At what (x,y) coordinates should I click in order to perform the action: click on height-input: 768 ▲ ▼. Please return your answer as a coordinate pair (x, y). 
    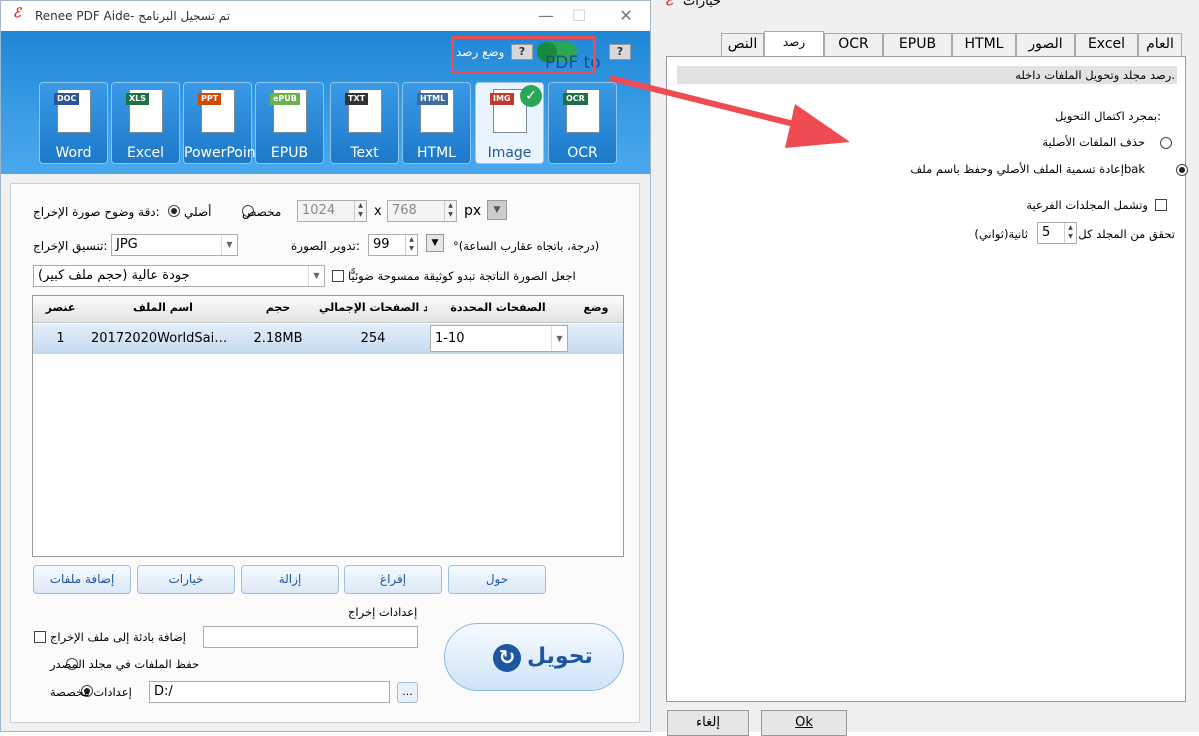
    Looking at the image, I should click on (422, 211).